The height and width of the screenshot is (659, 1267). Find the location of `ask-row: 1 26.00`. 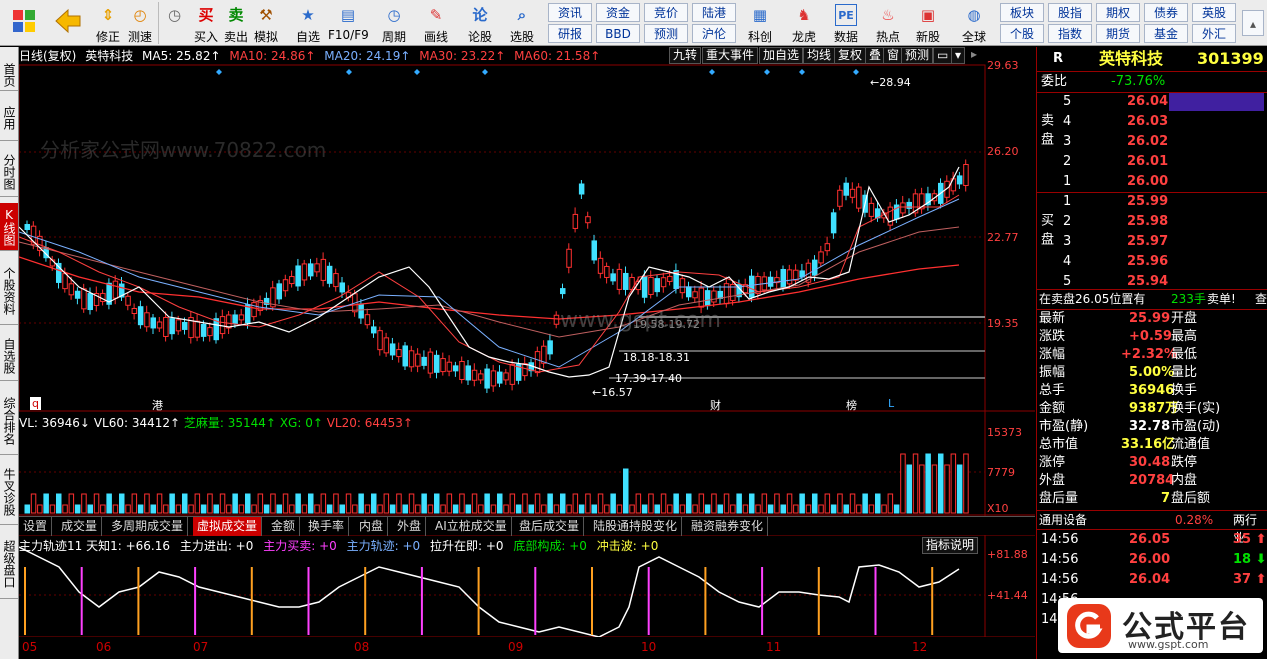

ask-row: 1 26.00 is located at coordinates (1152, 182).